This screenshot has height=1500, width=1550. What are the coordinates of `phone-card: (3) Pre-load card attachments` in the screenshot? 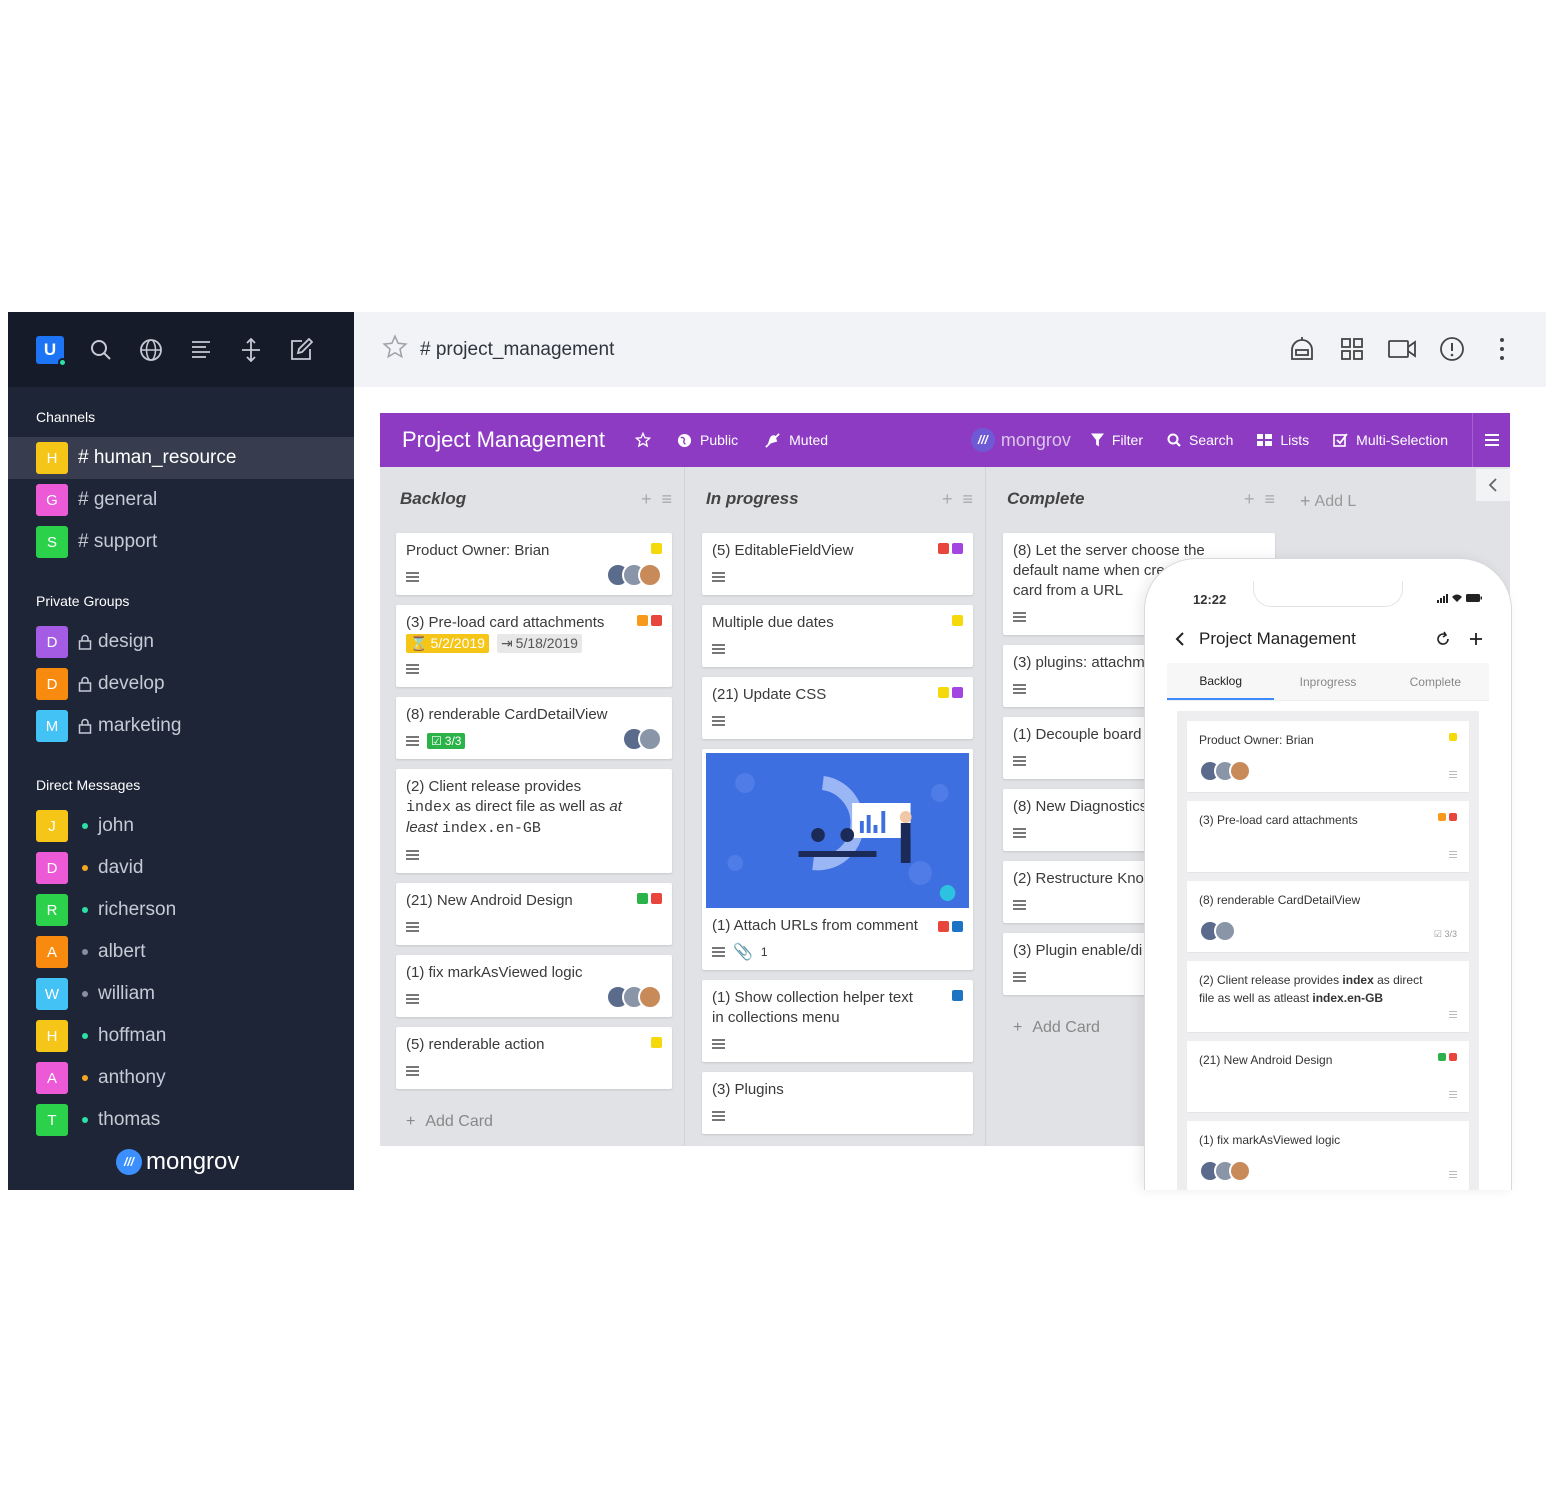 It's located at (1328, 836).